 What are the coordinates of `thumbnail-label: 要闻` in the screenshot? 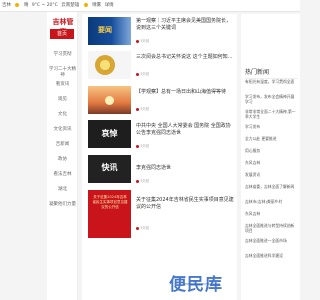 It's located at (105, 30).